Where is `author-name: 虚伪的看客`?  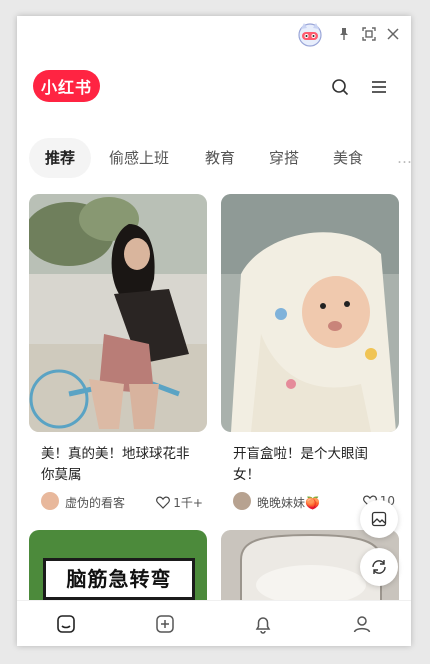 author-name: 虚伪的看客 is located at coordinates (95, 502).